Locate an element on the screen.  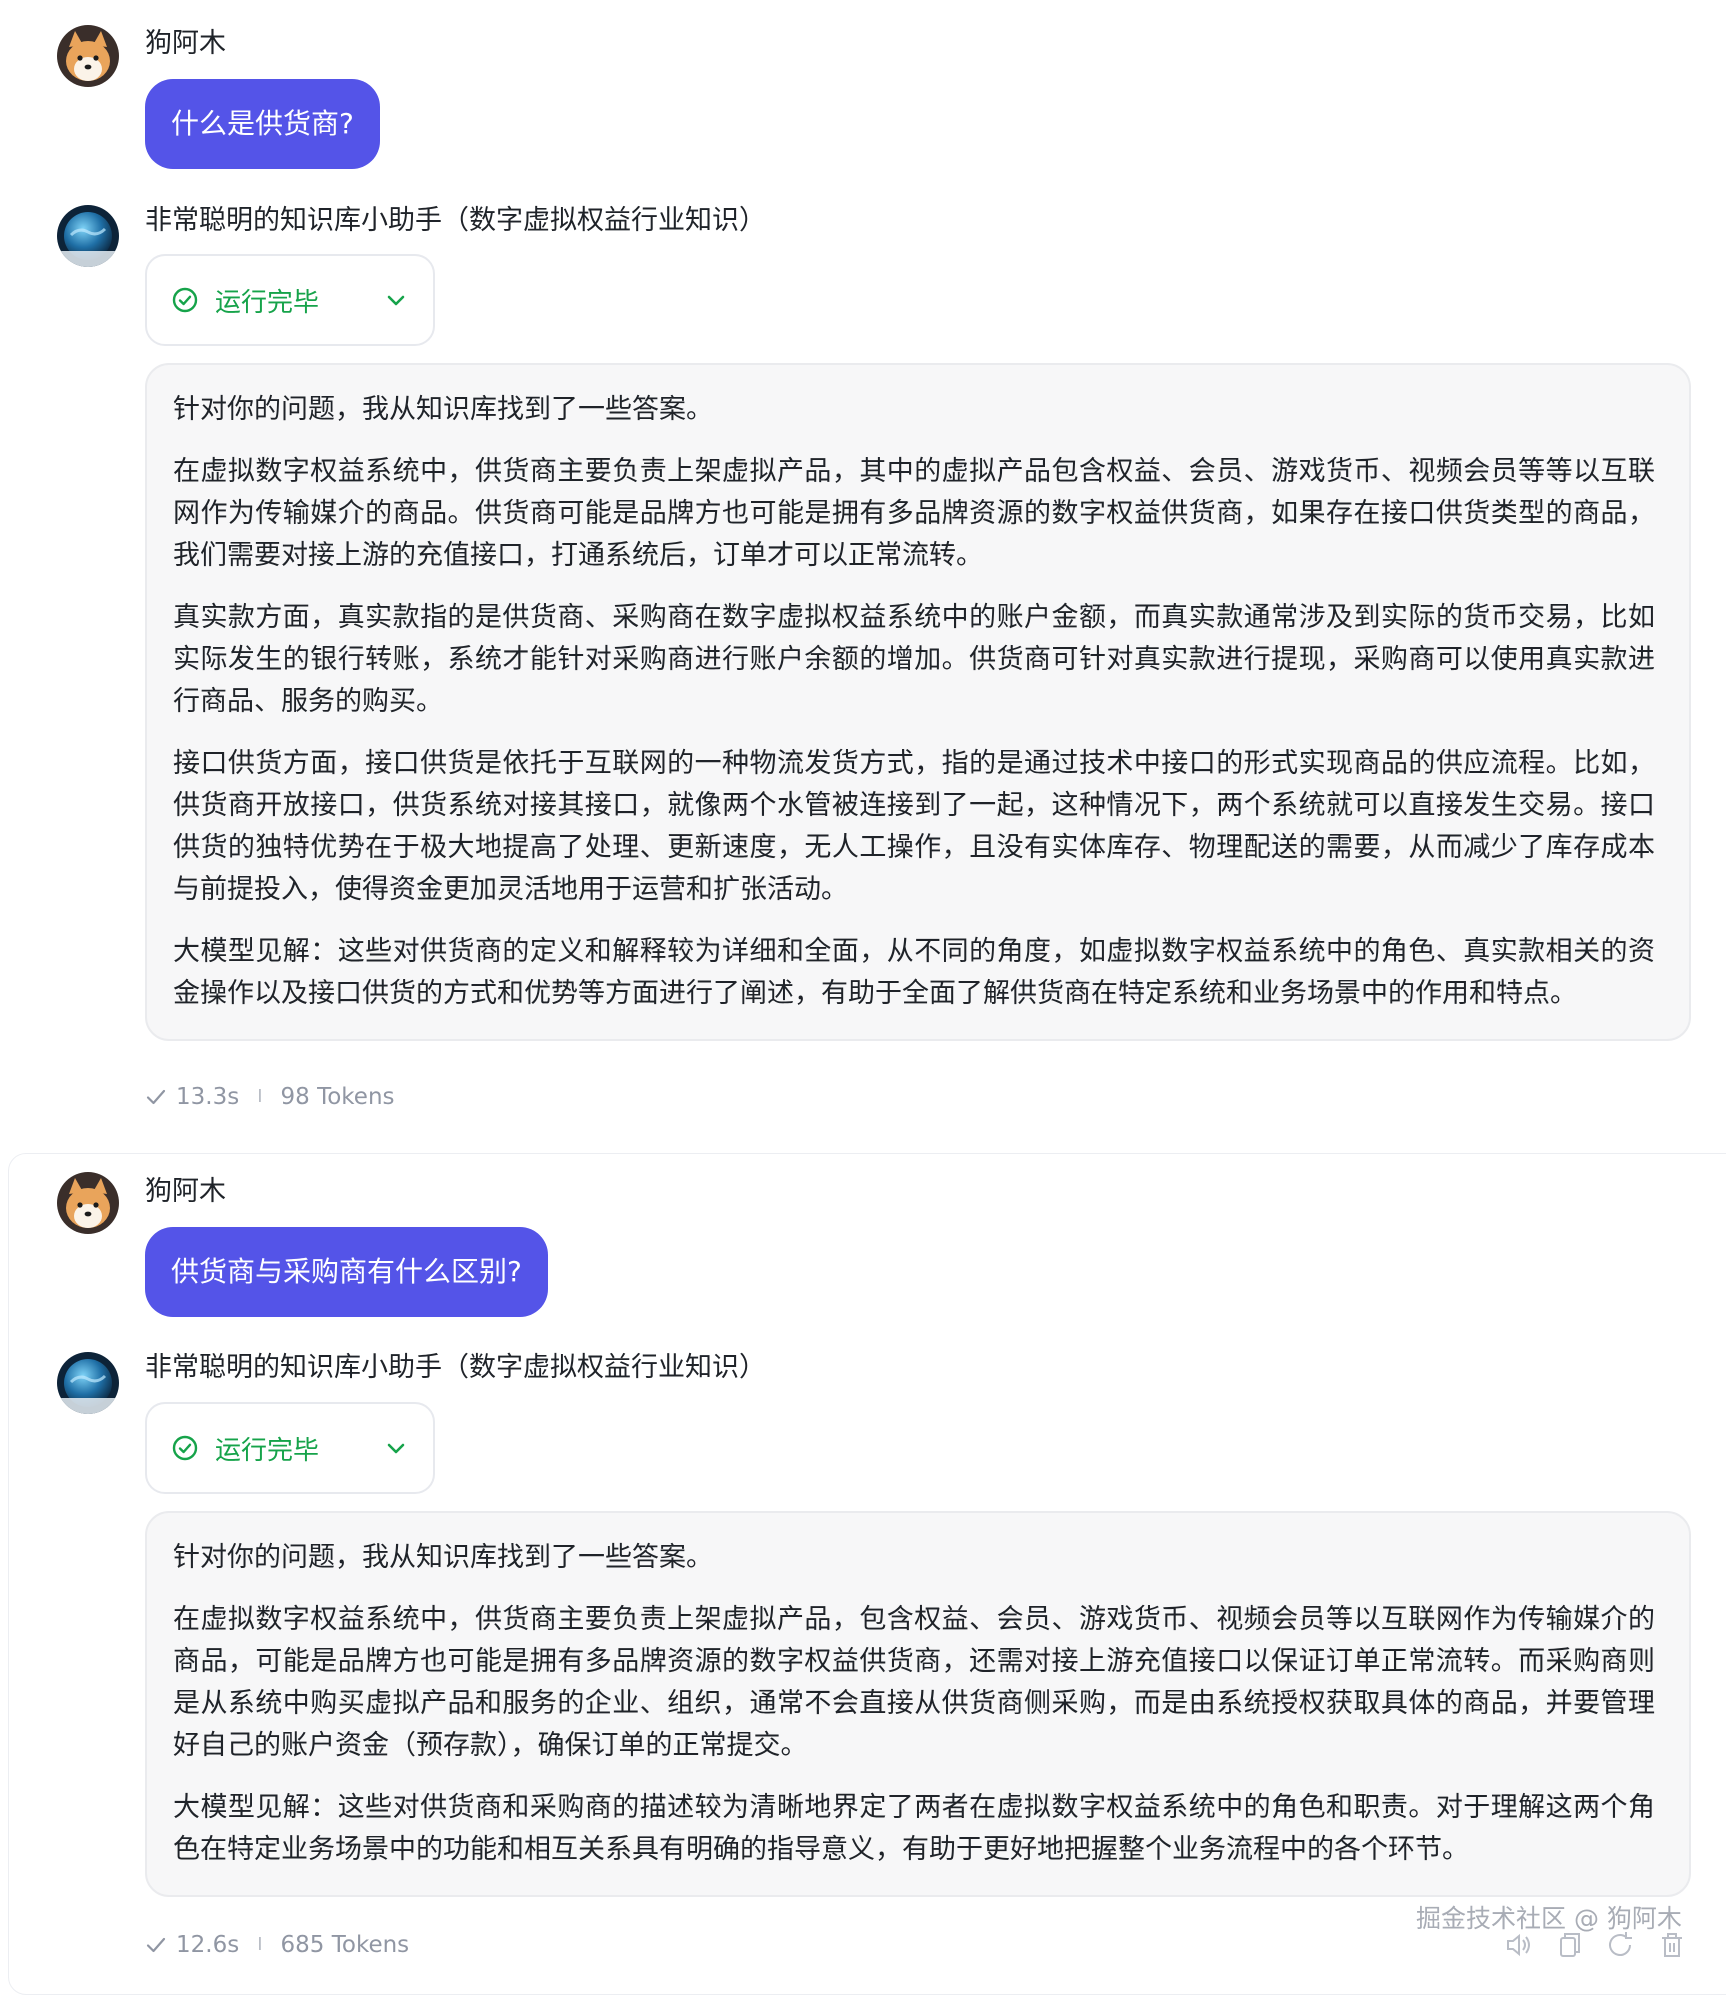
watermark: 掘金技术社区 @ 狗阿木 is located at coordinates (1549, 1918).